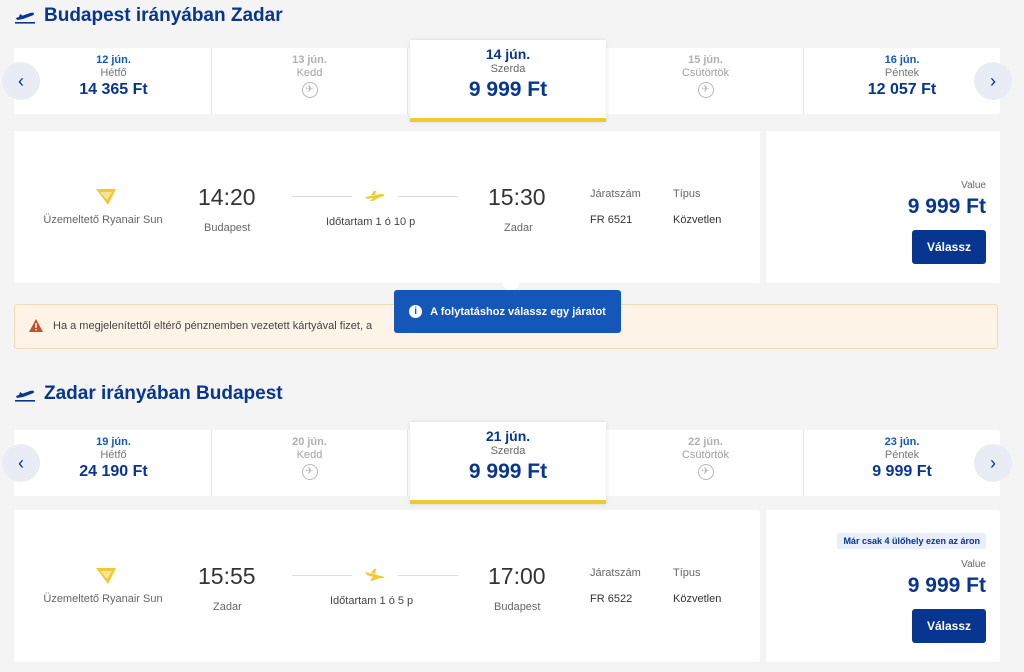 This screenshot has width=1024, height=672. I want to click on day-date: 22 jún., so click(705, 442).